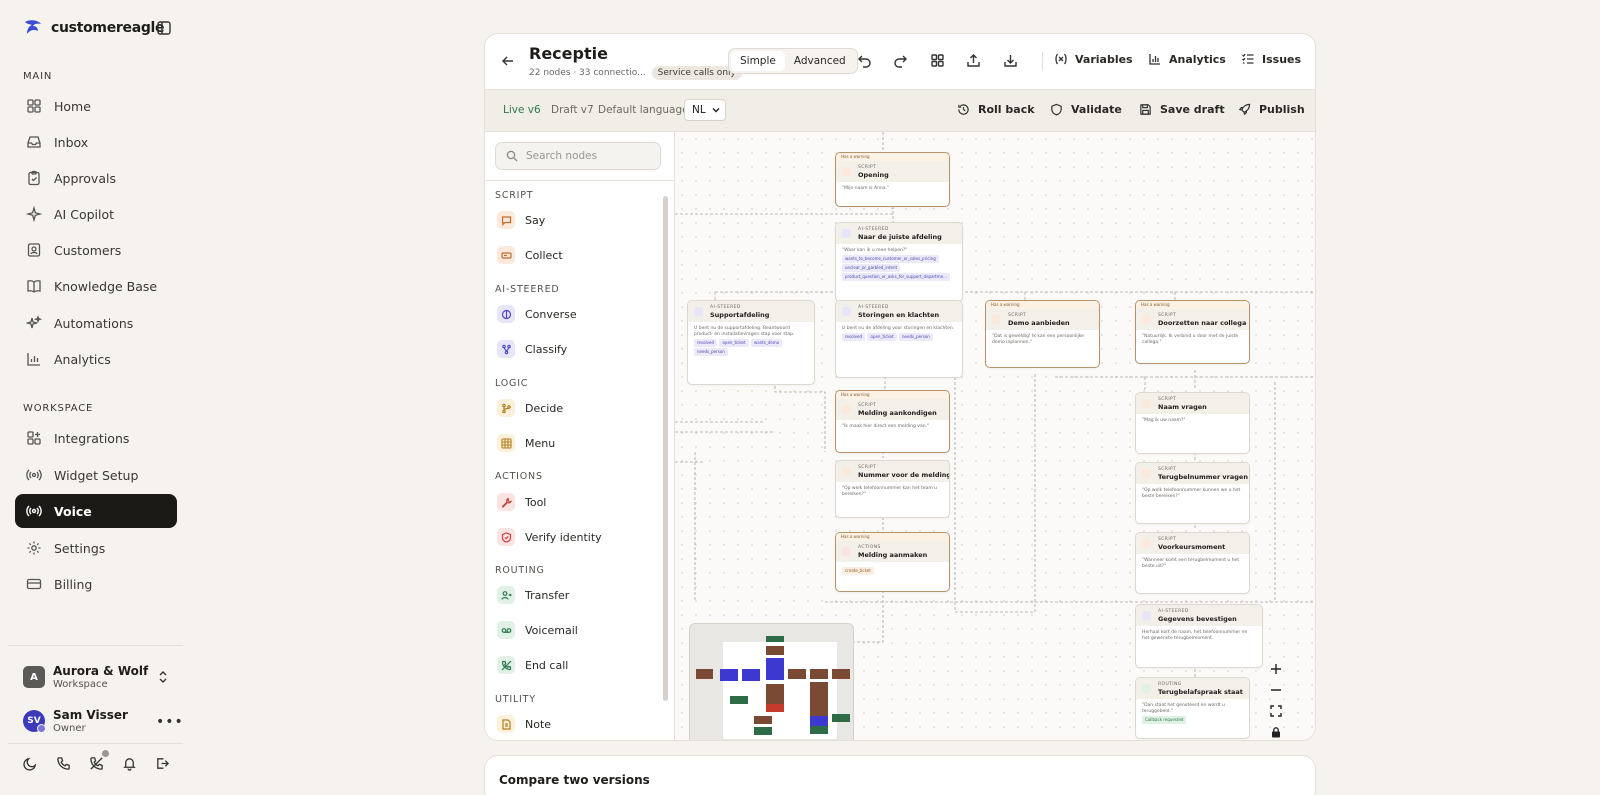 This screenshot has height=795, width=1600. Describe the element at coordinates (96, 106) in the screenshot. I see `sidebar-item-home: Home` at that location.